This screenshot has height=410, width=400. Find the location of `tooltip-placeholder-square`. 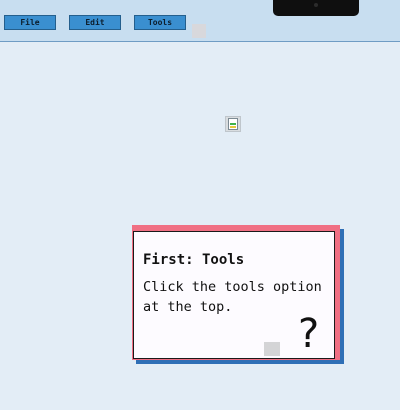

tooltip-placeholder-square is located at coordinates (272, 349).